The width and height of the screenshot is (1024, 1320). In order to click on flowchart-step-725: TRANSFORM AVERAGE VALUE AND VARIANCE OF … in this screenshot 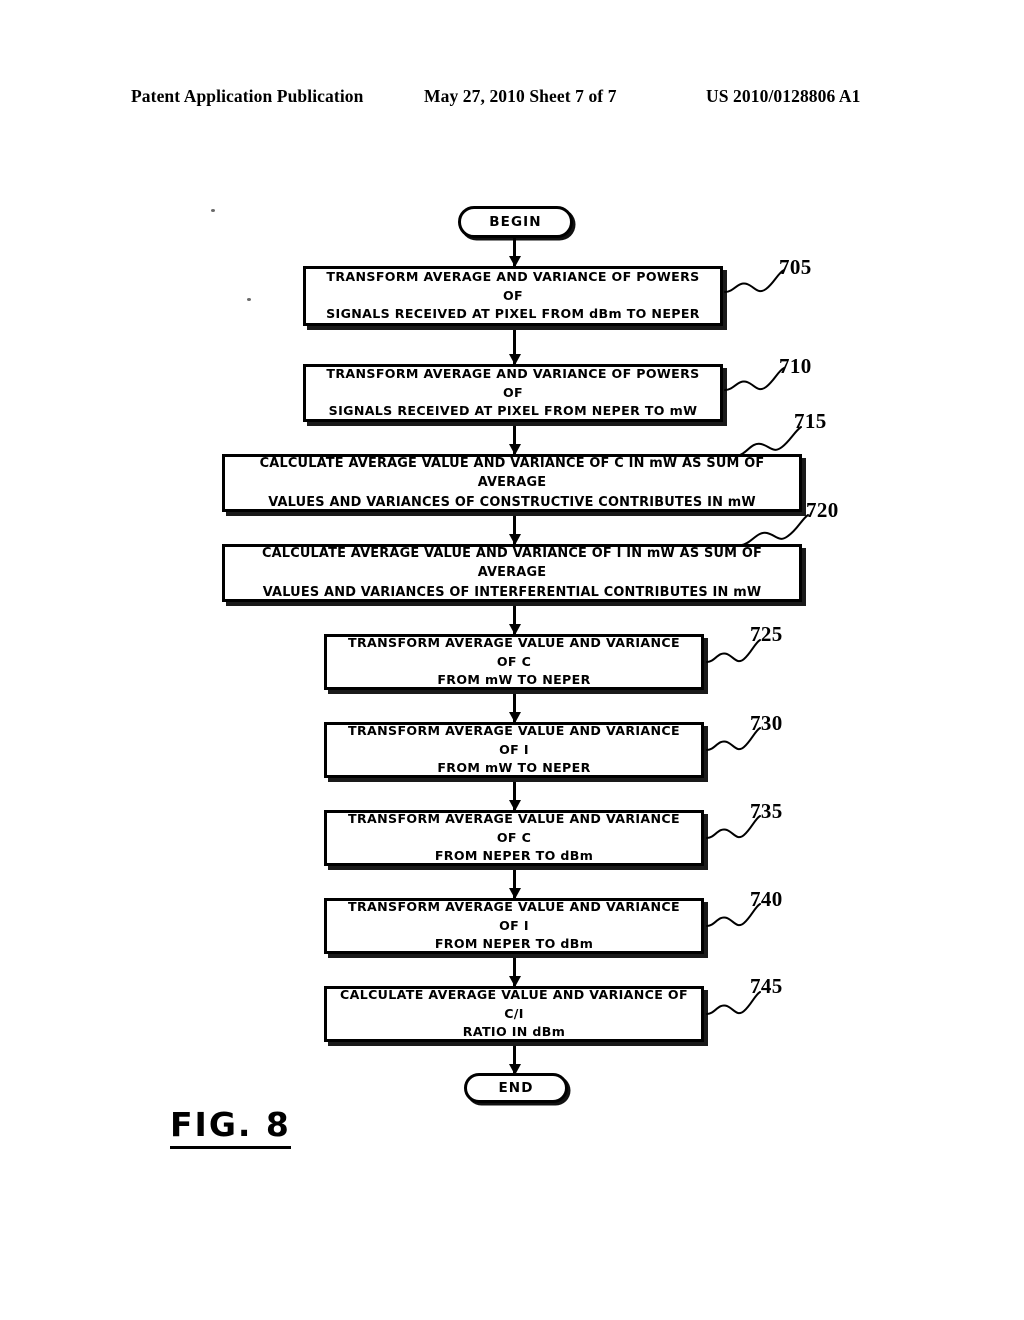, I will do `click(514, 662)`.